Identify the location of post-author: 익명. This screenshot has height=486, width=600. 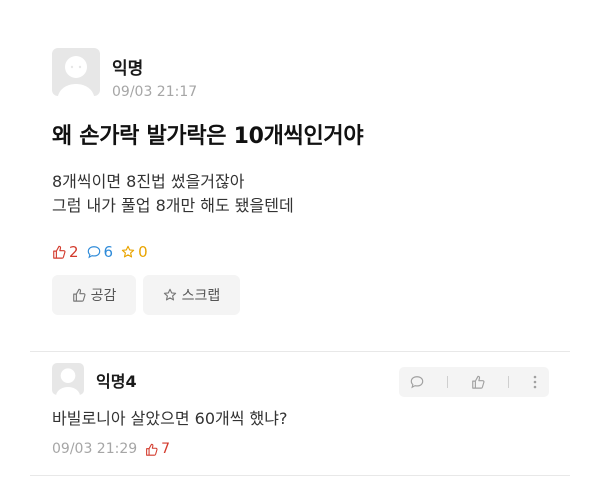
(127, 66).